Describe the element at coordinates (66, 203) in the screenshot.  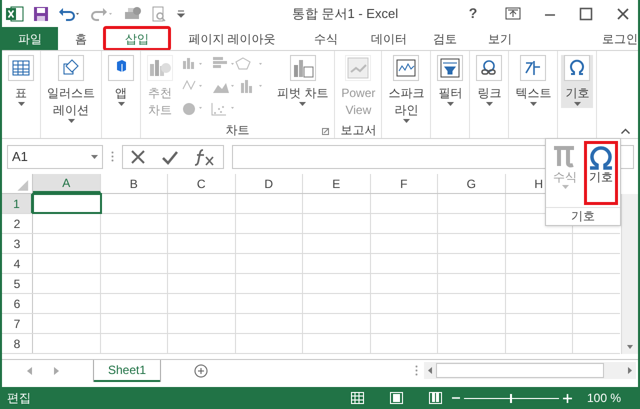
I see `active-cell` at that location.